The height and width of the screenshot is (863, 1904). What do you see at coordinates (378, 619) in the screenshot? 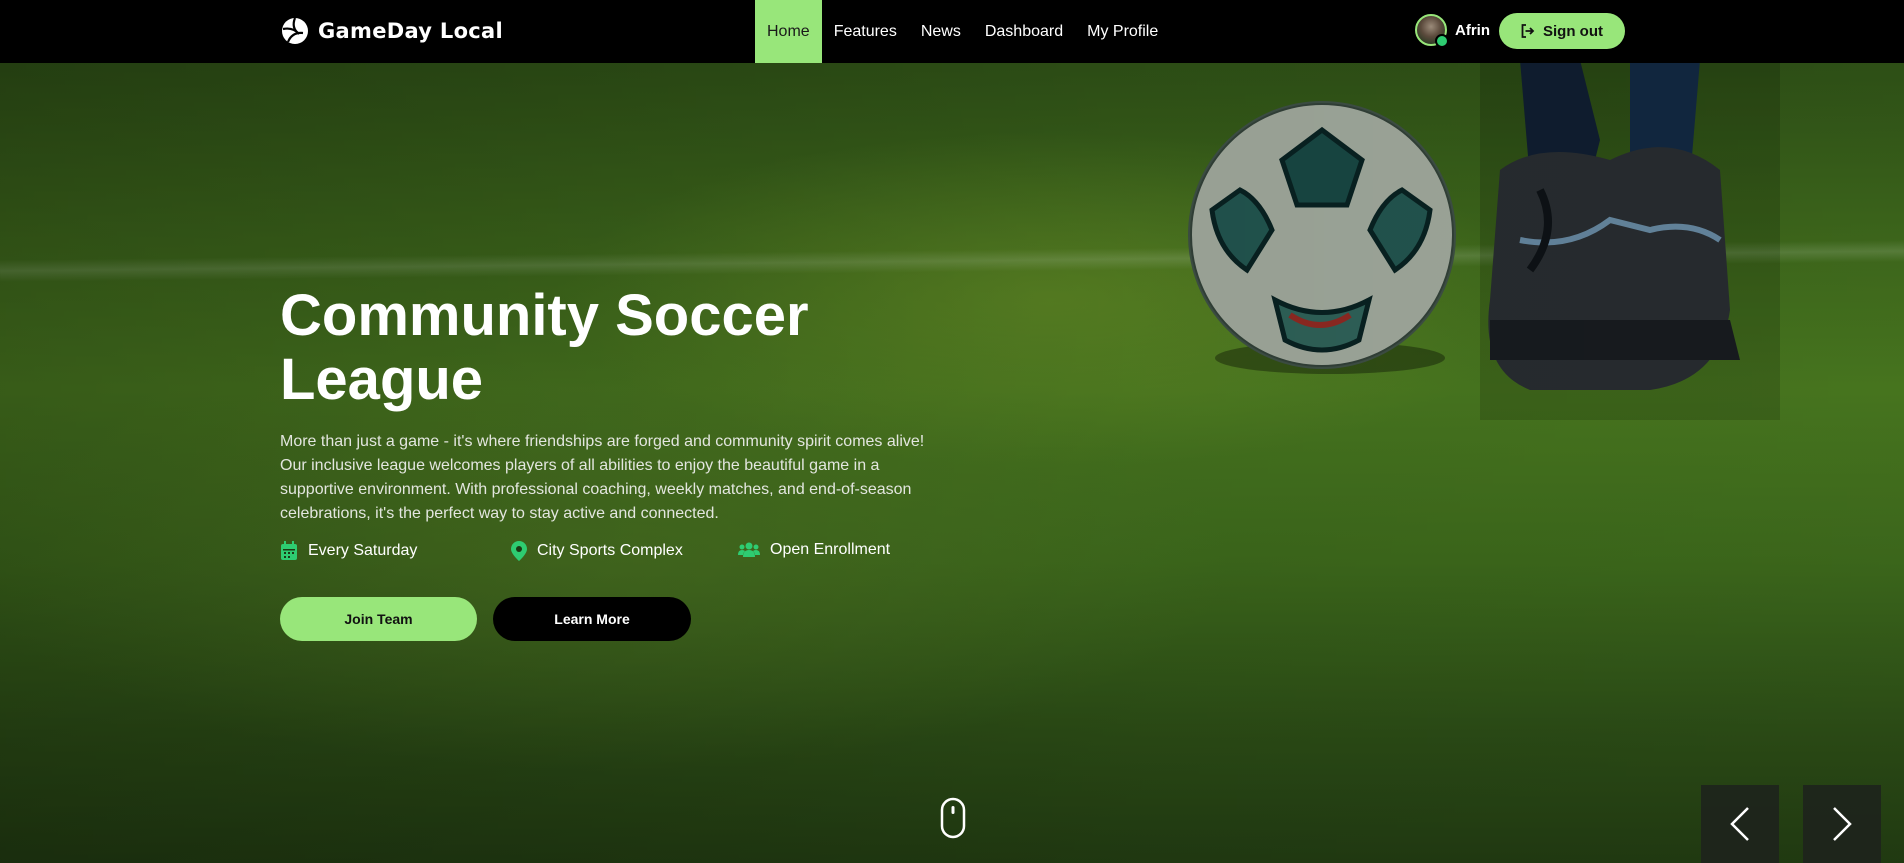
I see `join-team-button: Join Team` at bounding box center [378, 619].